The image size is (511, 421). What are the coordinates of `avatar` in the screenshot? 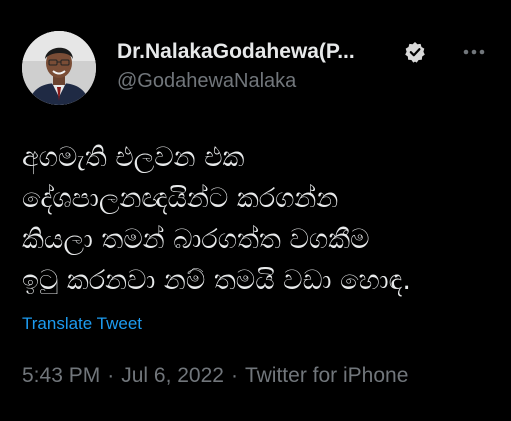 It's located at (59, 68).